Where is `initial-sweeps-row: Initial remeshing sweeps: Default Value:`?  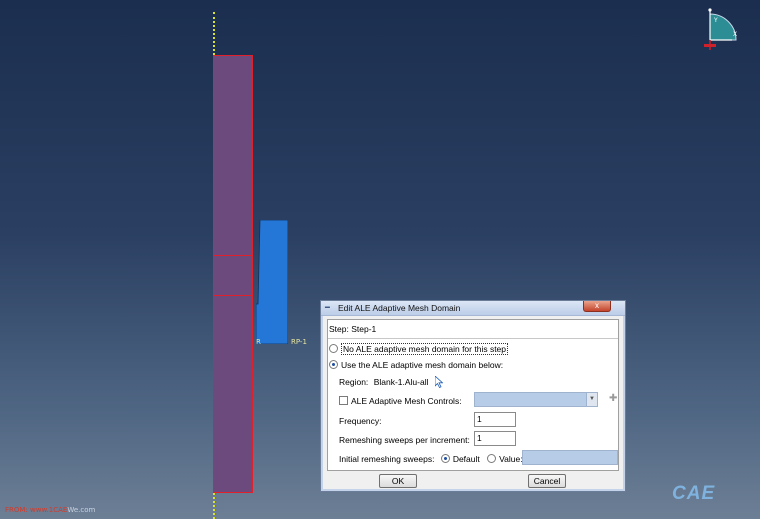
initial-sweeps-row: Initial remeshing sweeps: Default Value: is located at coordinates (431, 459).